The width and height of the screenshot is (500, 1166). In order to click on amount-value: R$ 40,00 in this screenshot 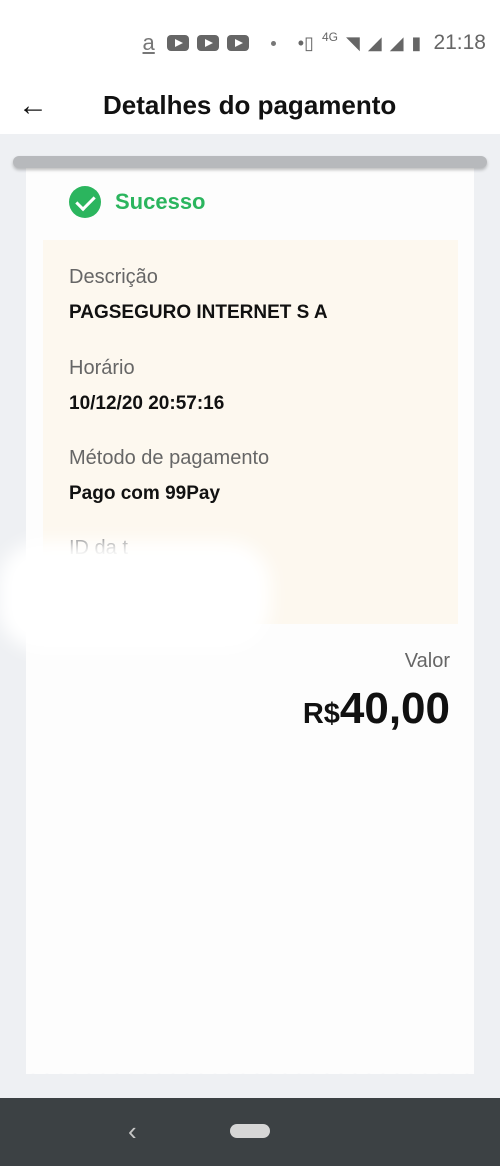, I will do `click(376, 709)`.